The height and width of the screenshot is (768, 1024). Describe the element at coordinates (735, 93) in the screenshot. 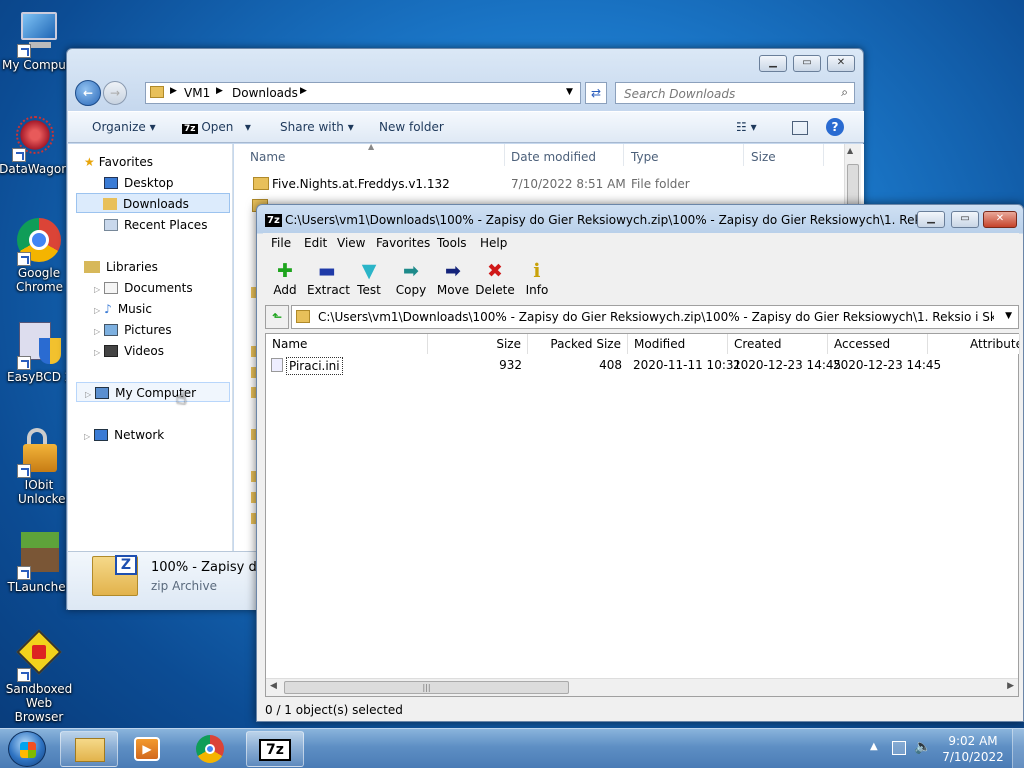

I see `search-input: Search Downloads ⌕` at that location.